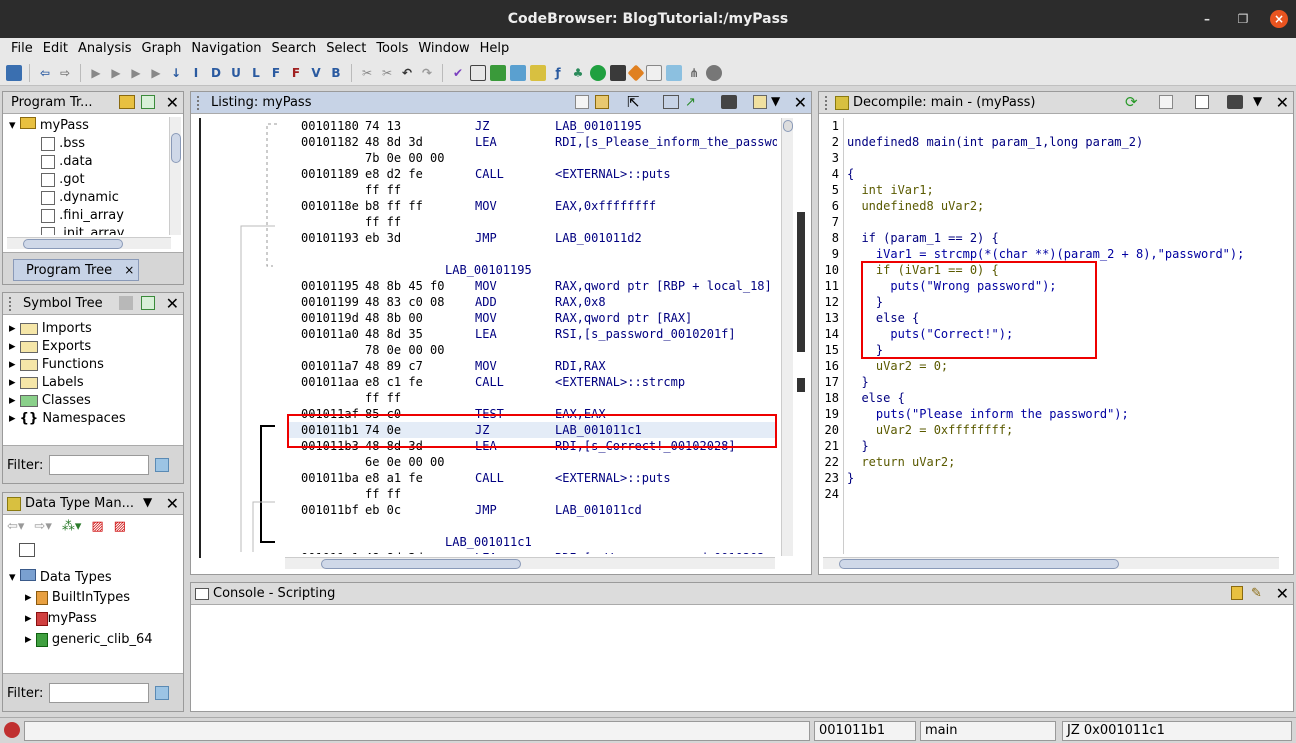 The height and width of the screenshot is (743, 1296). I want to click on undo-icon: ↶, so click(407, 73).